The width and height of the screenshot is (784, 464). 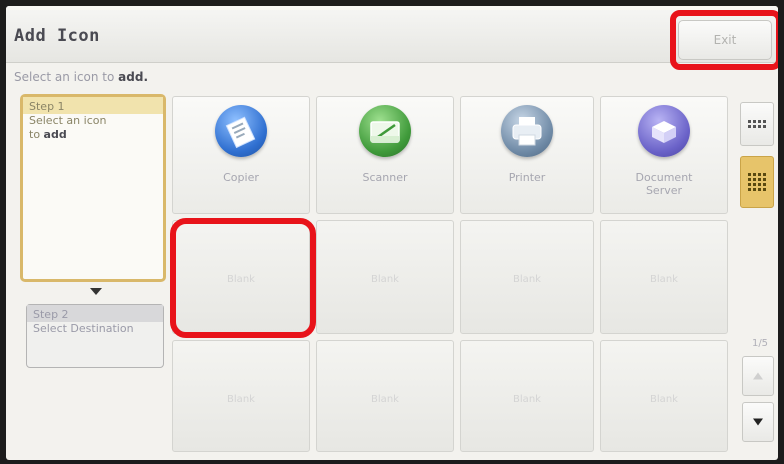 What do you see at coordinates (385, 131) in the screenshot?
I see `scanner-icon` at bounding box center [385, 131].